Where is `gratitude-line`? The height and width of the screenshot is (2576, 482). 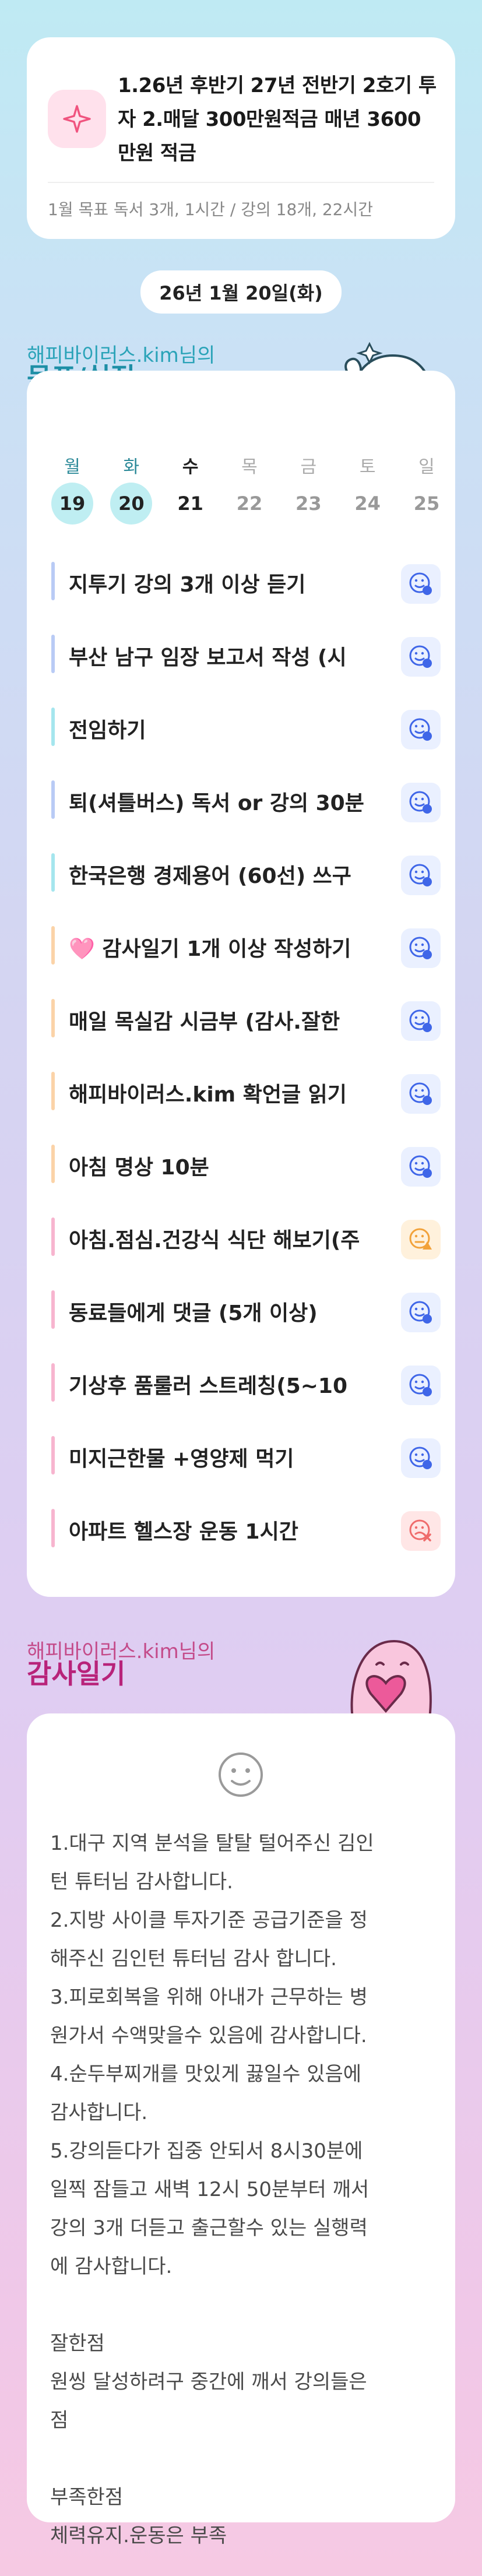
gratitude-line is located at coordinates (242, 2459).